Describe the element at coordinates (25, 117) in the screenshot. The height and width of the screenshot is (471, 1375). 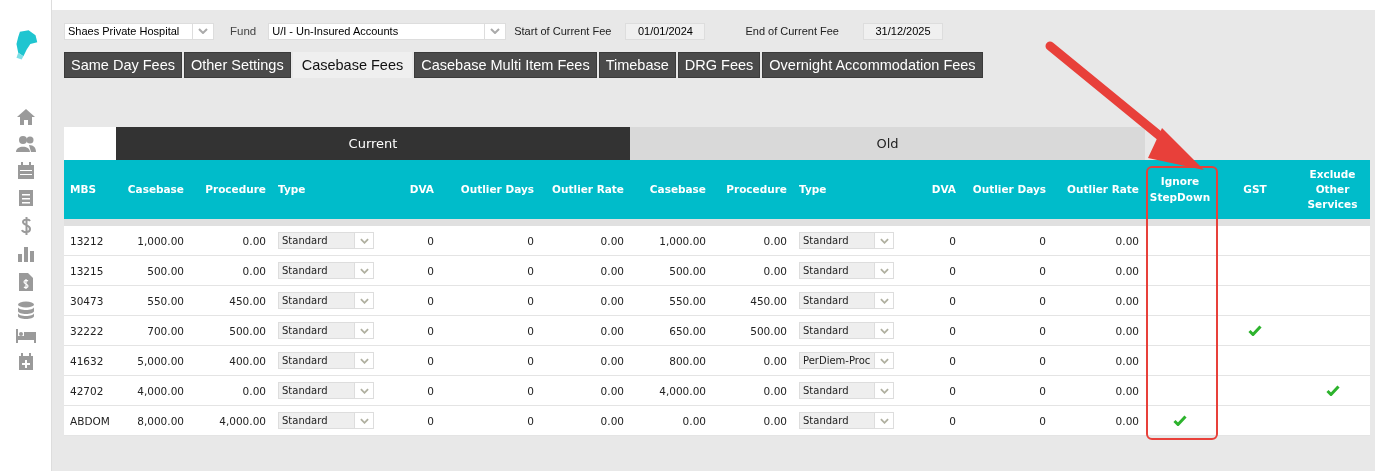
I see `home-icon` at that location.